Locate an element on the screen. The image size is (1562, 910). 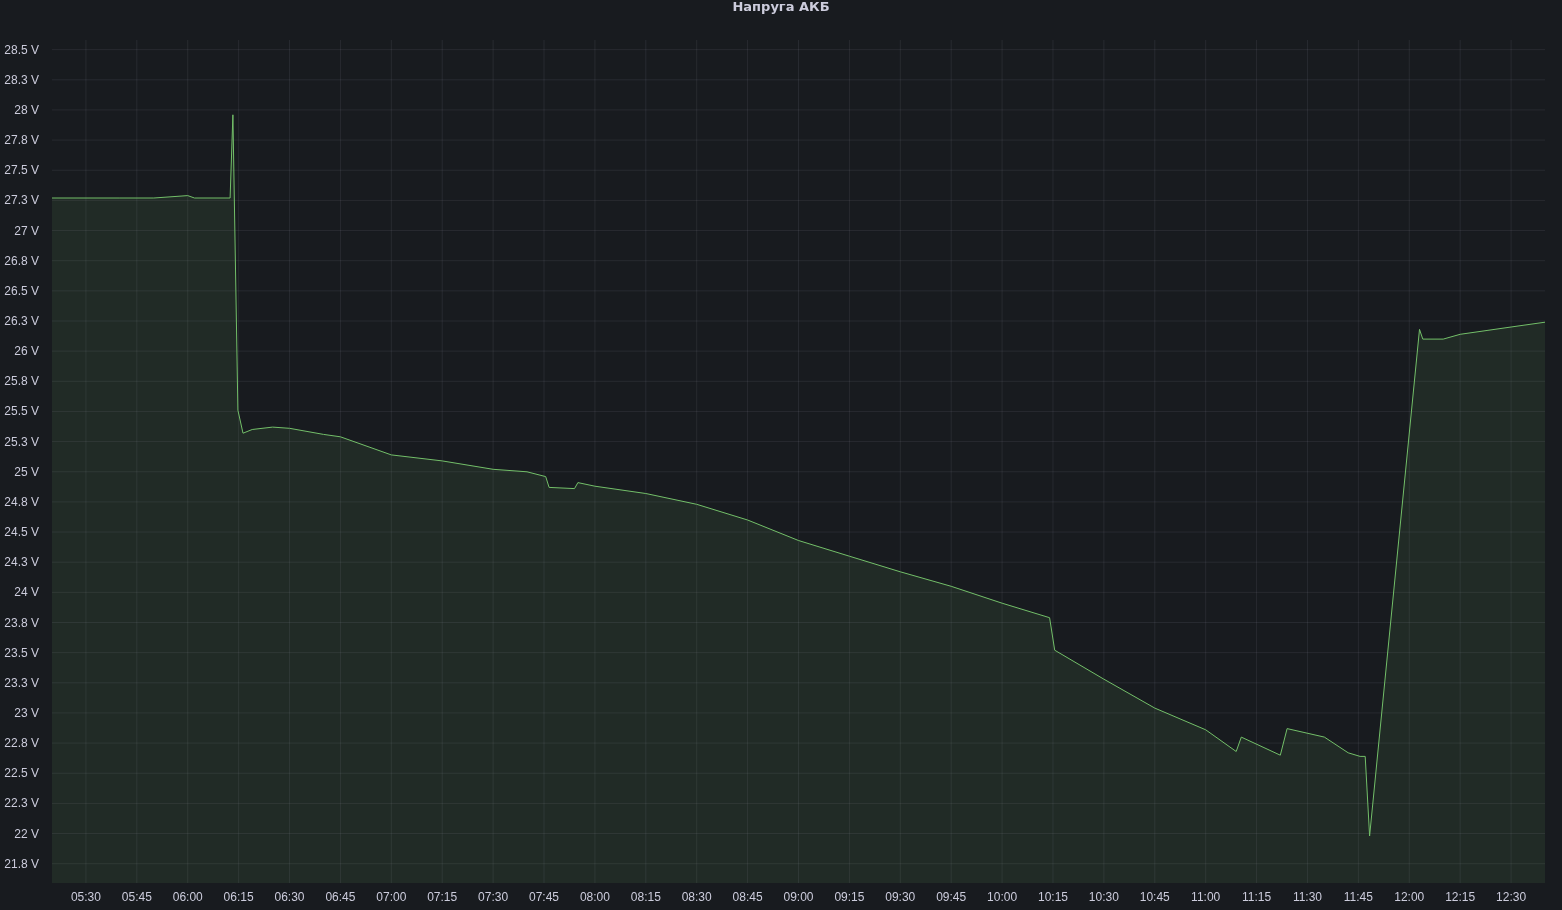
y-axis-label: 22.5 V is located at coordinates (21, 773).